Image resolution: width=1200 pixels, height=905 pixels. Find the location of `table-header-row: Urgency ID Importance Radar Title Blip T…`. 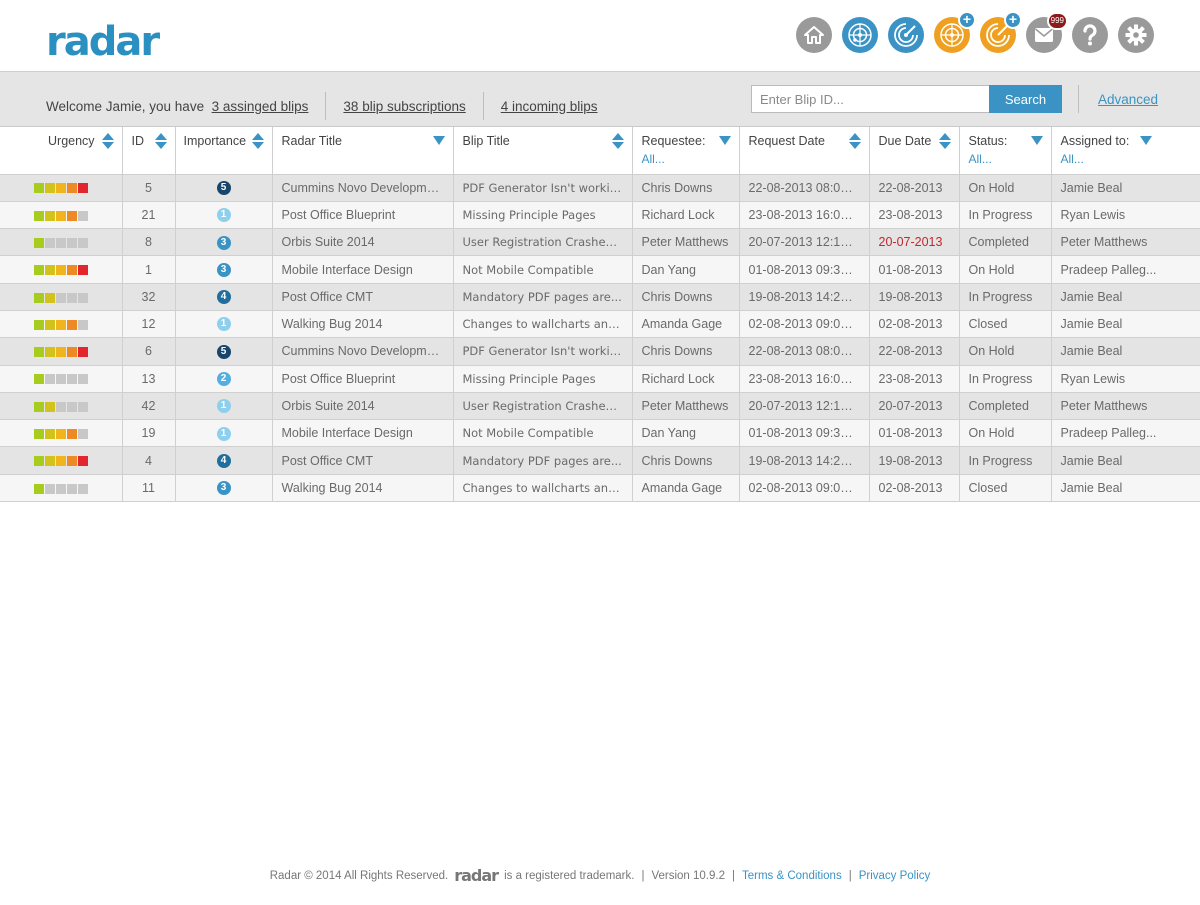

table-header-row: Urgency ID Importance Radar Title Blip T… is located at coordinates (600, 151).